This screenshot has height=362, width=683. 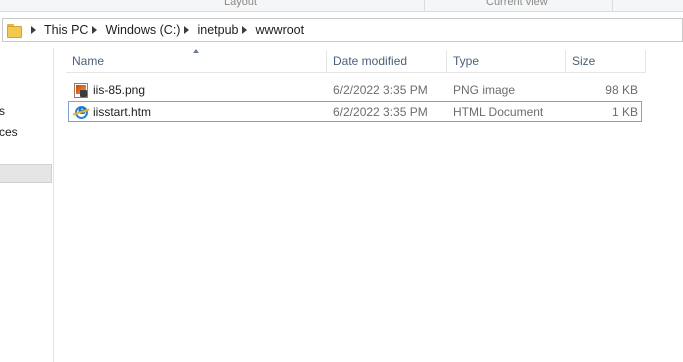 What do you see at coordinates (9, 132) in the screenshot?
I see `nav-item: ces` at bounding box center [9, 132].